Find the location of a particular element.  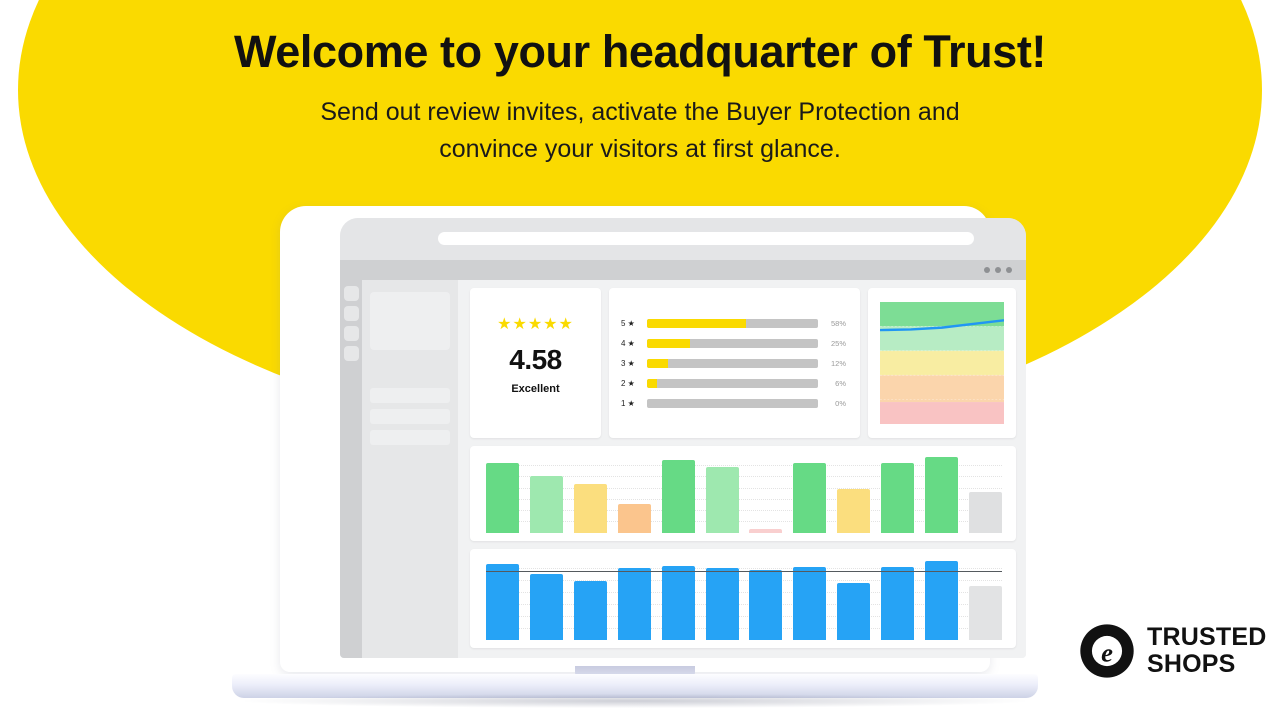

rating-row-label: 2 ★ is located at coordinates (628, 383).